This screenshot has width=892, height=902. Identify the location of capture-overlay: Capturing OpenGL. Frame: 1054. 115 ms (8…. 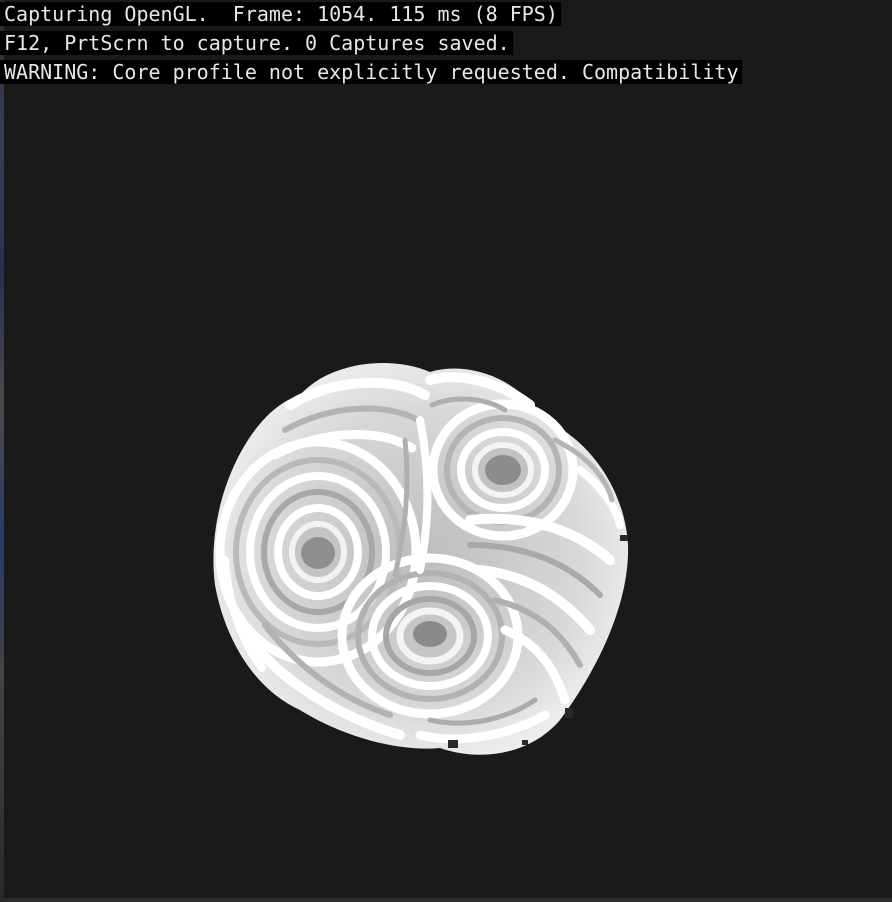
(371, 43).